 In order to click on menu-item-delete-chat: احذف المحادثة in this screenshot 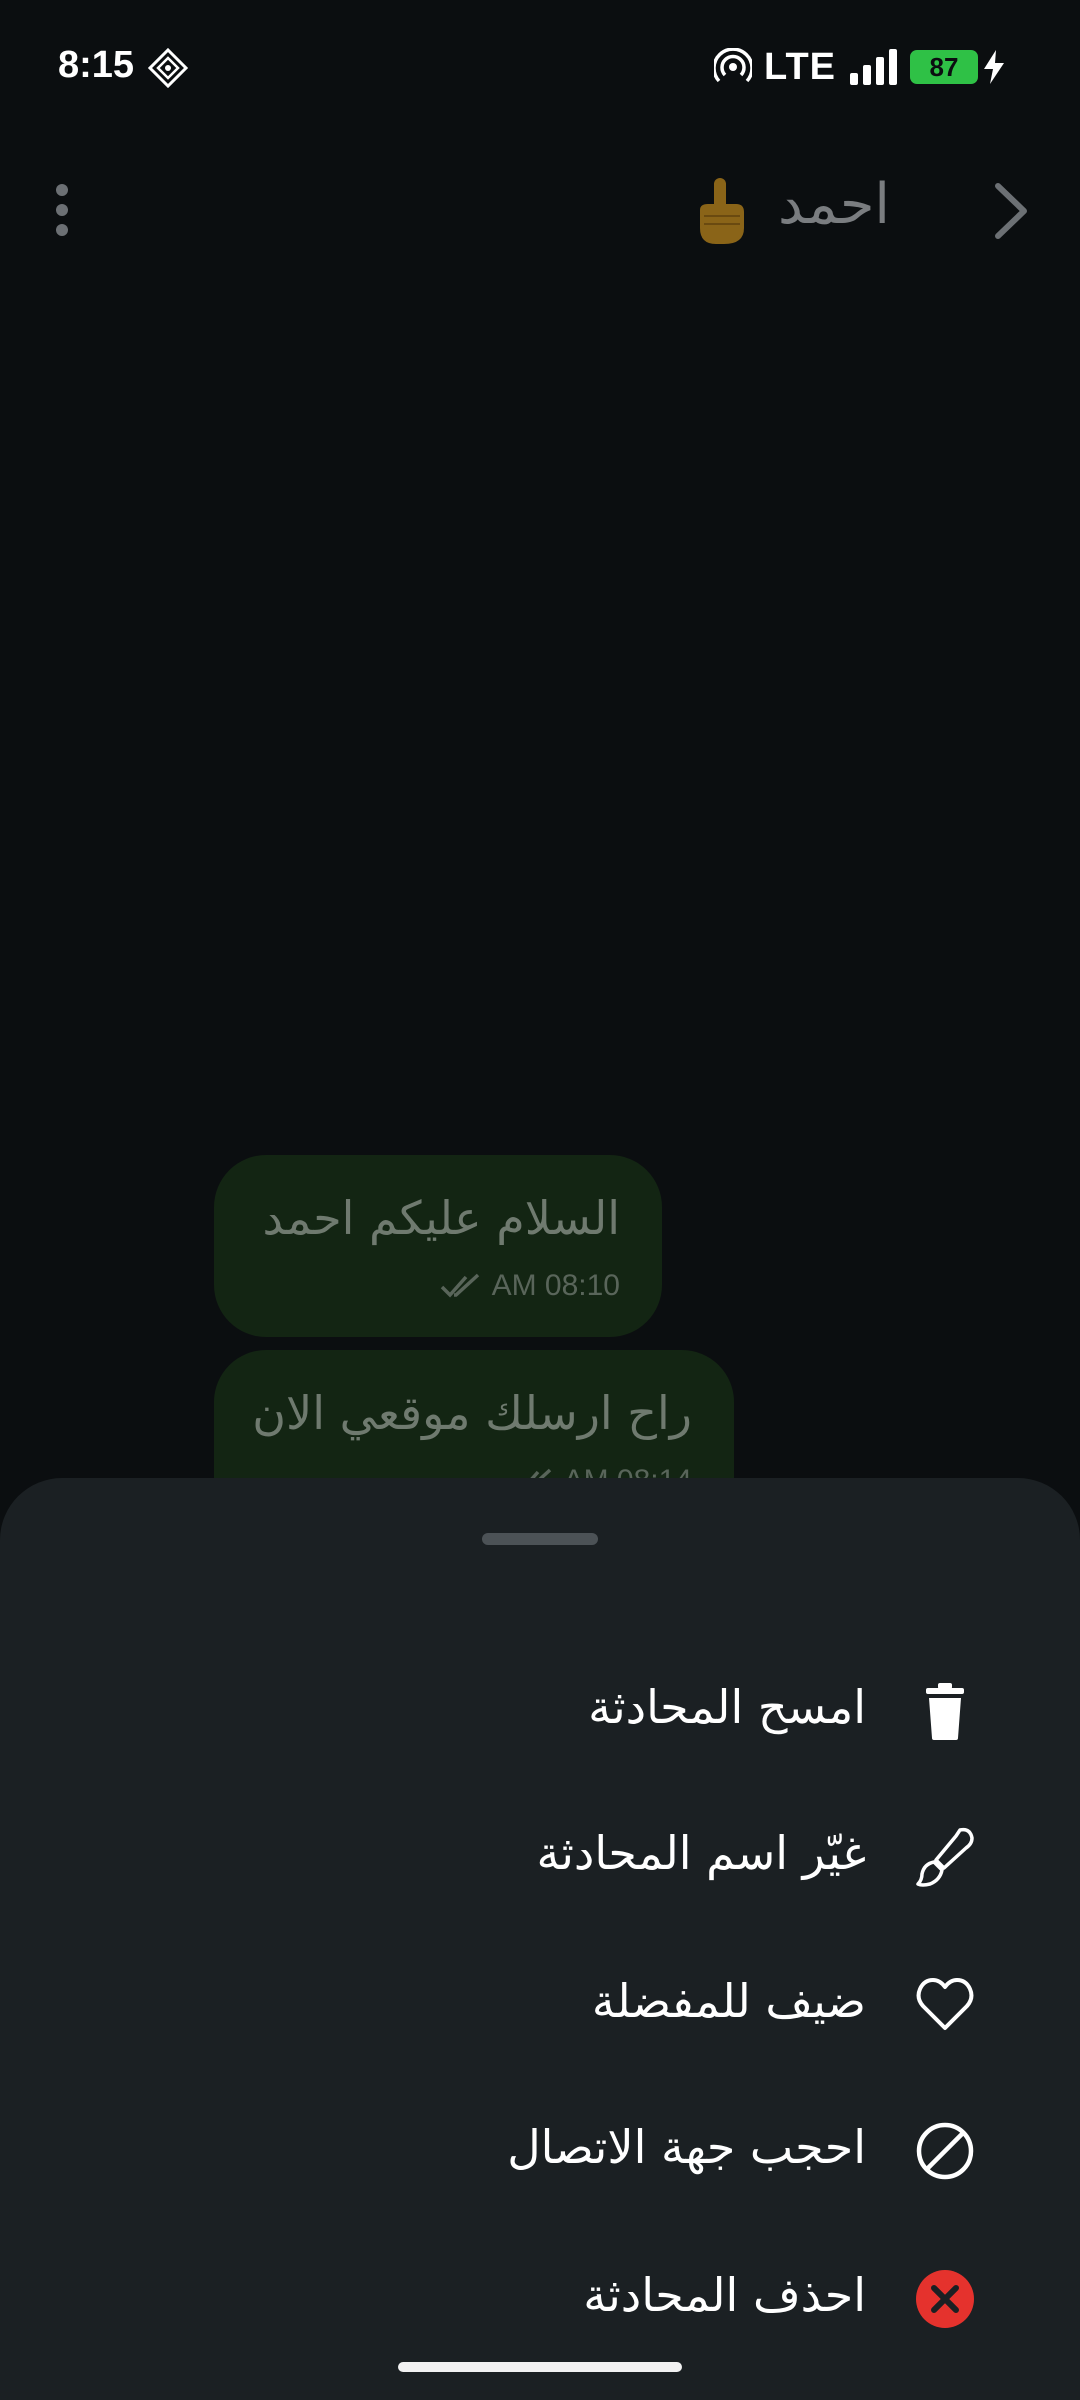, I will do `click(540, 2300)`.